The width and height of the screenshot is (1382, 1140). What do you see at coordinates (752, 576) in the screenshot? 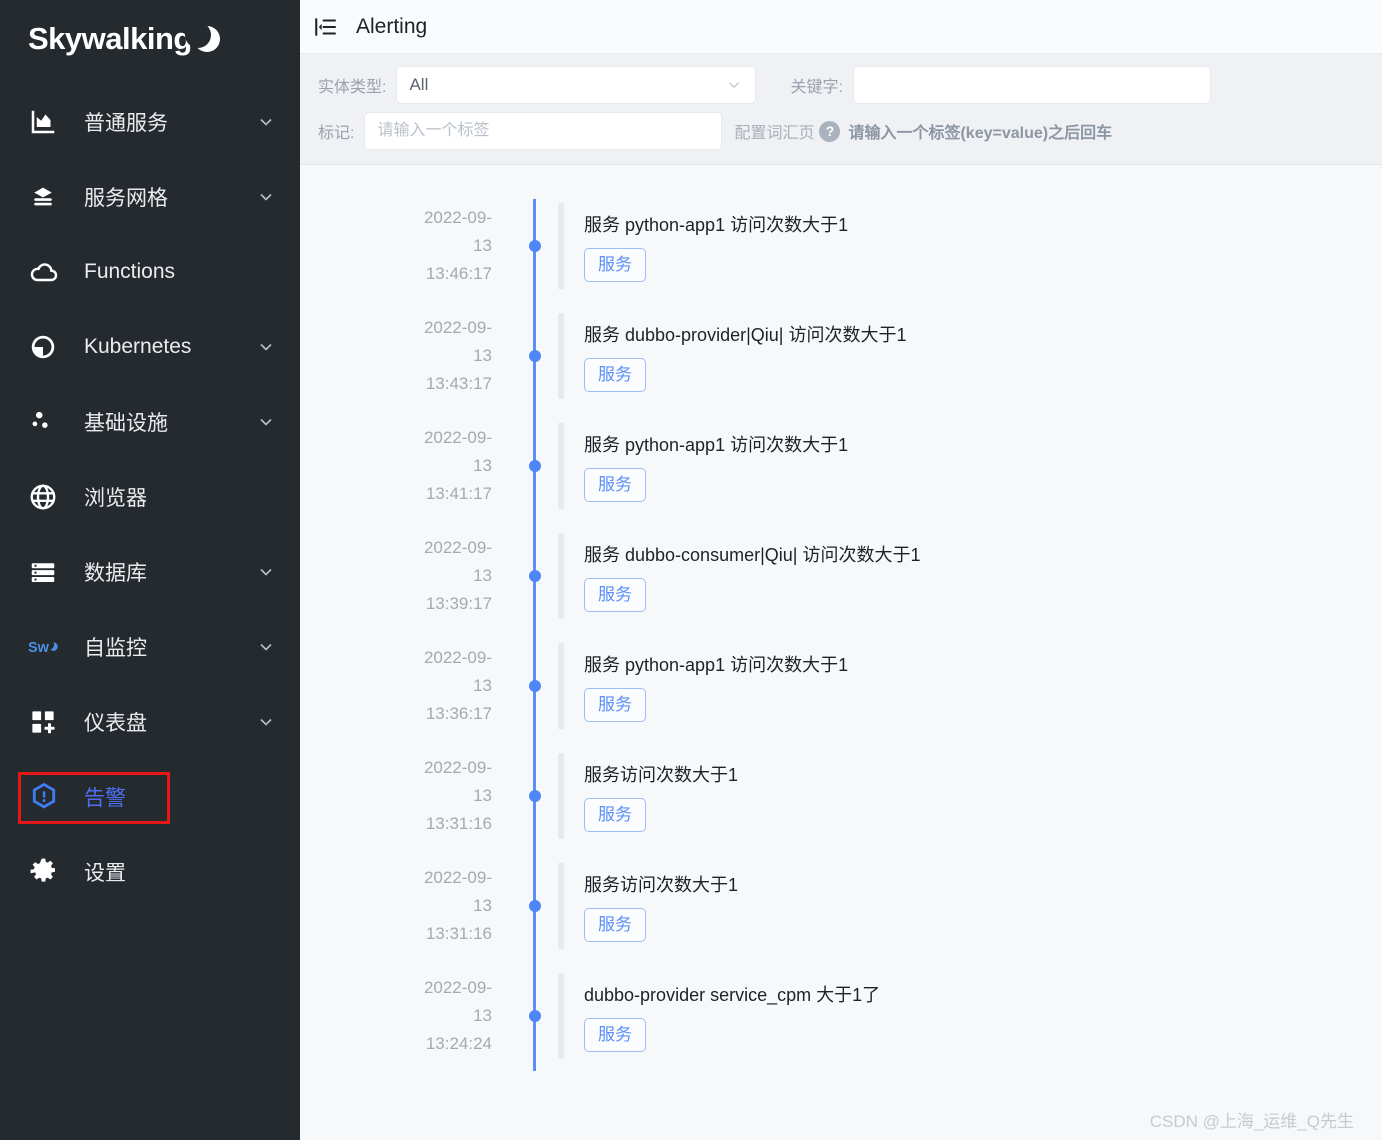
I see `alert-body: 服务 dubbo-consumer|Qiu| 访问次数大于1 服务` at bounding box center [752, 576].